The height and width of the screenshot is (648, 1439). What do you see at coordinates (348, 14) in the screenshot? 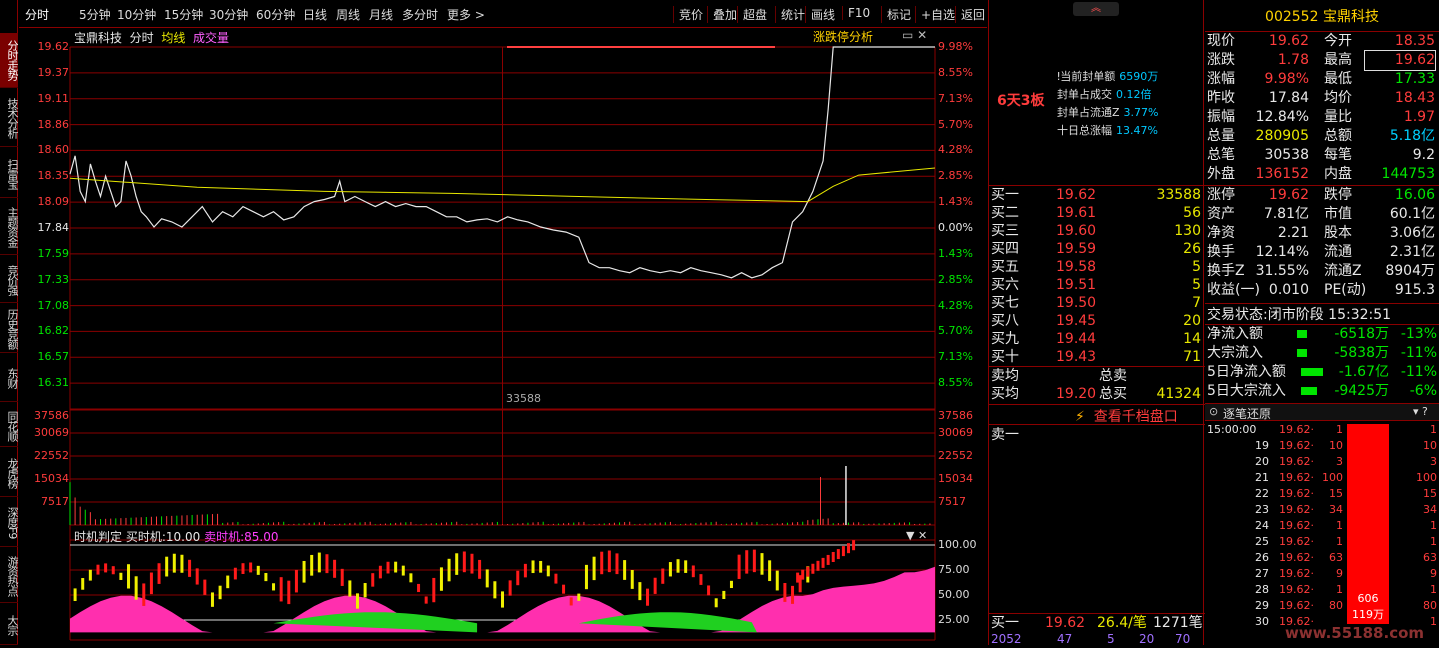
I see `tab-7: 周线` at bounding box center [348, 14].